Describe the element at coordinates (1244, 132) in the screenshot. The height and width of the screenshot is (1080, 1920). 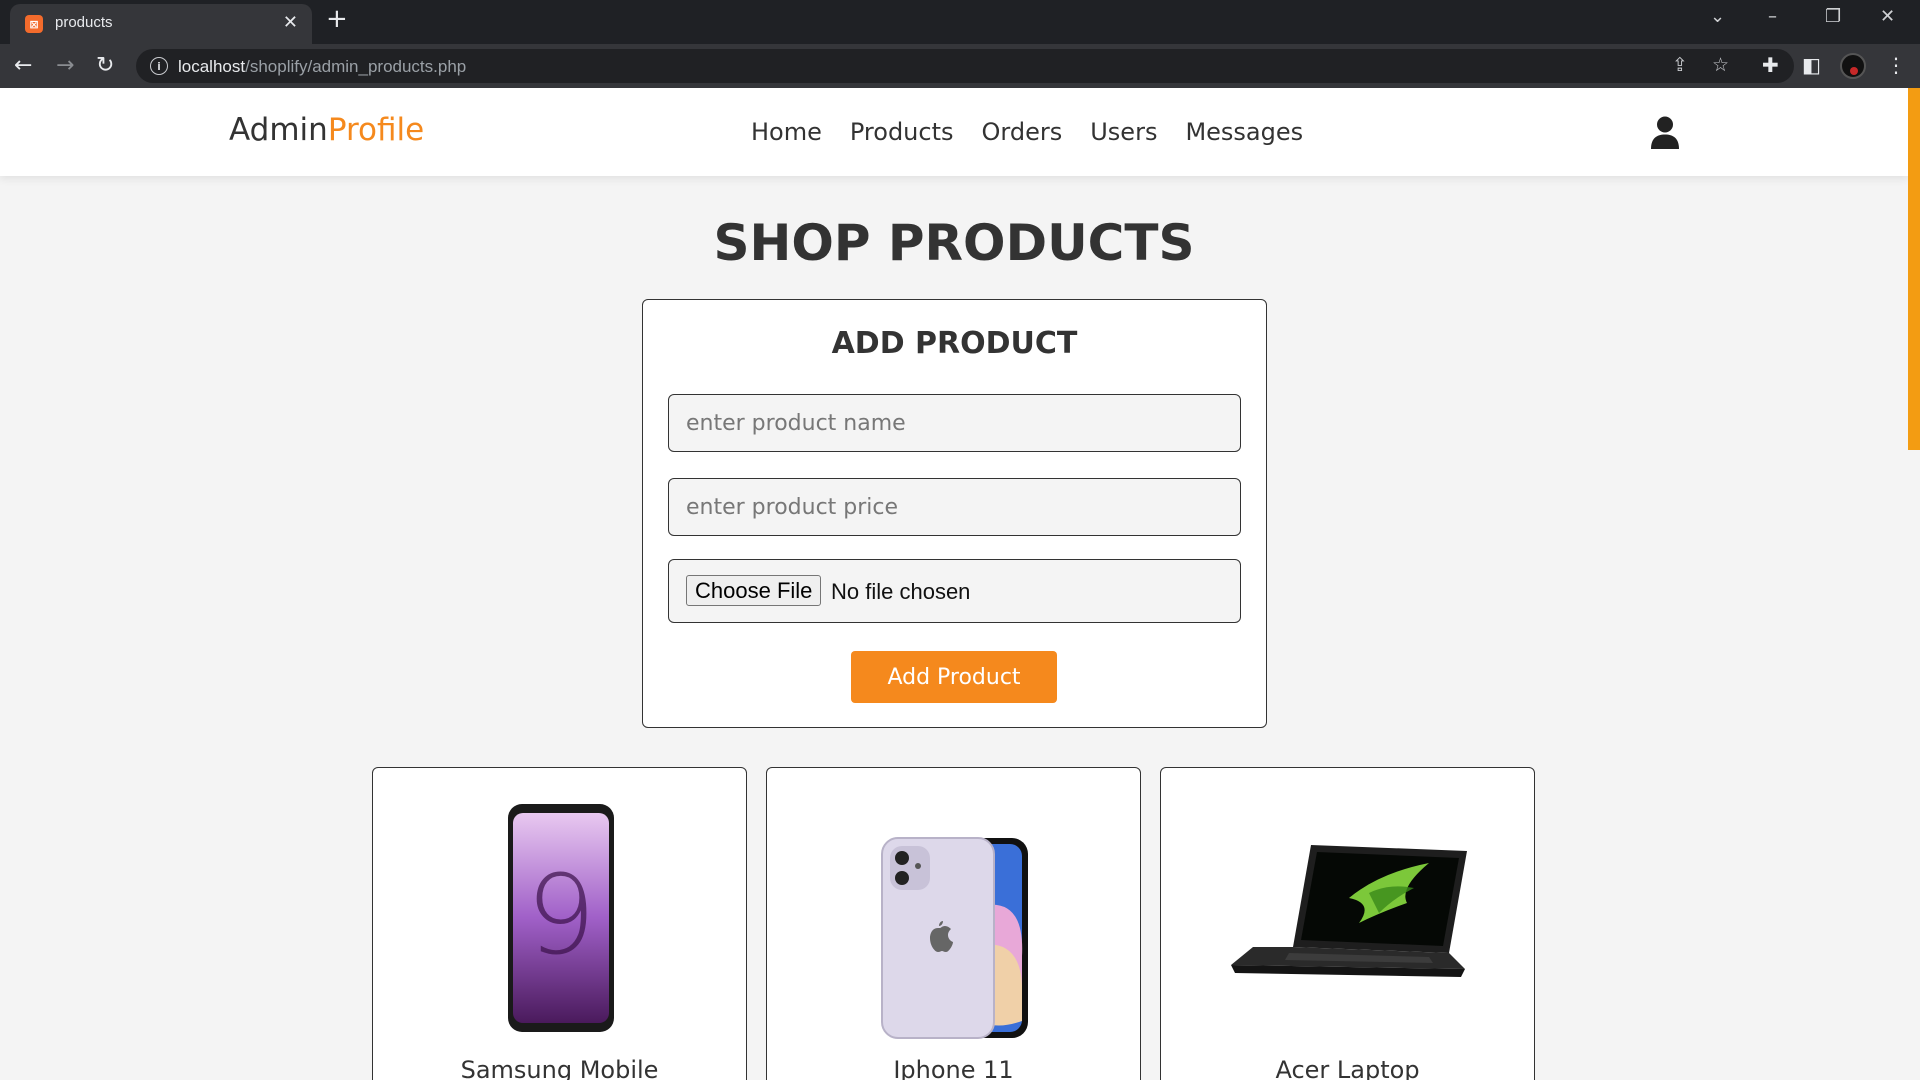
I see `nav-messages: Messages` at that location.